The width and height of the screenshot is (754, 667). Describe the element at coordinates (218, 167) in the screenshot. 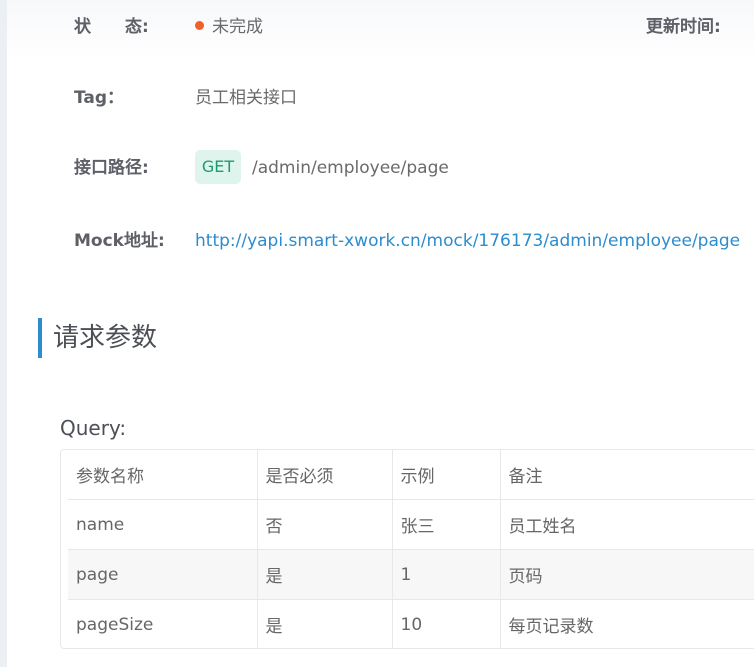

I see `method-badge: GET` at that location.